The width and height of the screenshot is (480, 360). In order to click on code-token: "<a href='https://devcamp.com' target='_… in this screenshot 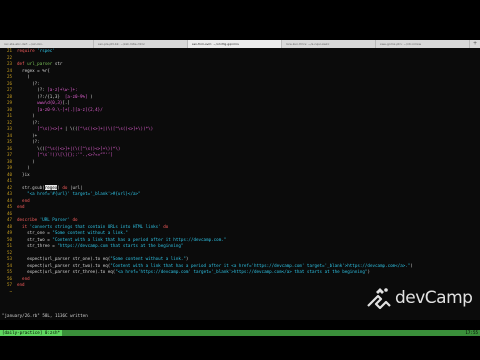, I will do `click(241, 271)`.